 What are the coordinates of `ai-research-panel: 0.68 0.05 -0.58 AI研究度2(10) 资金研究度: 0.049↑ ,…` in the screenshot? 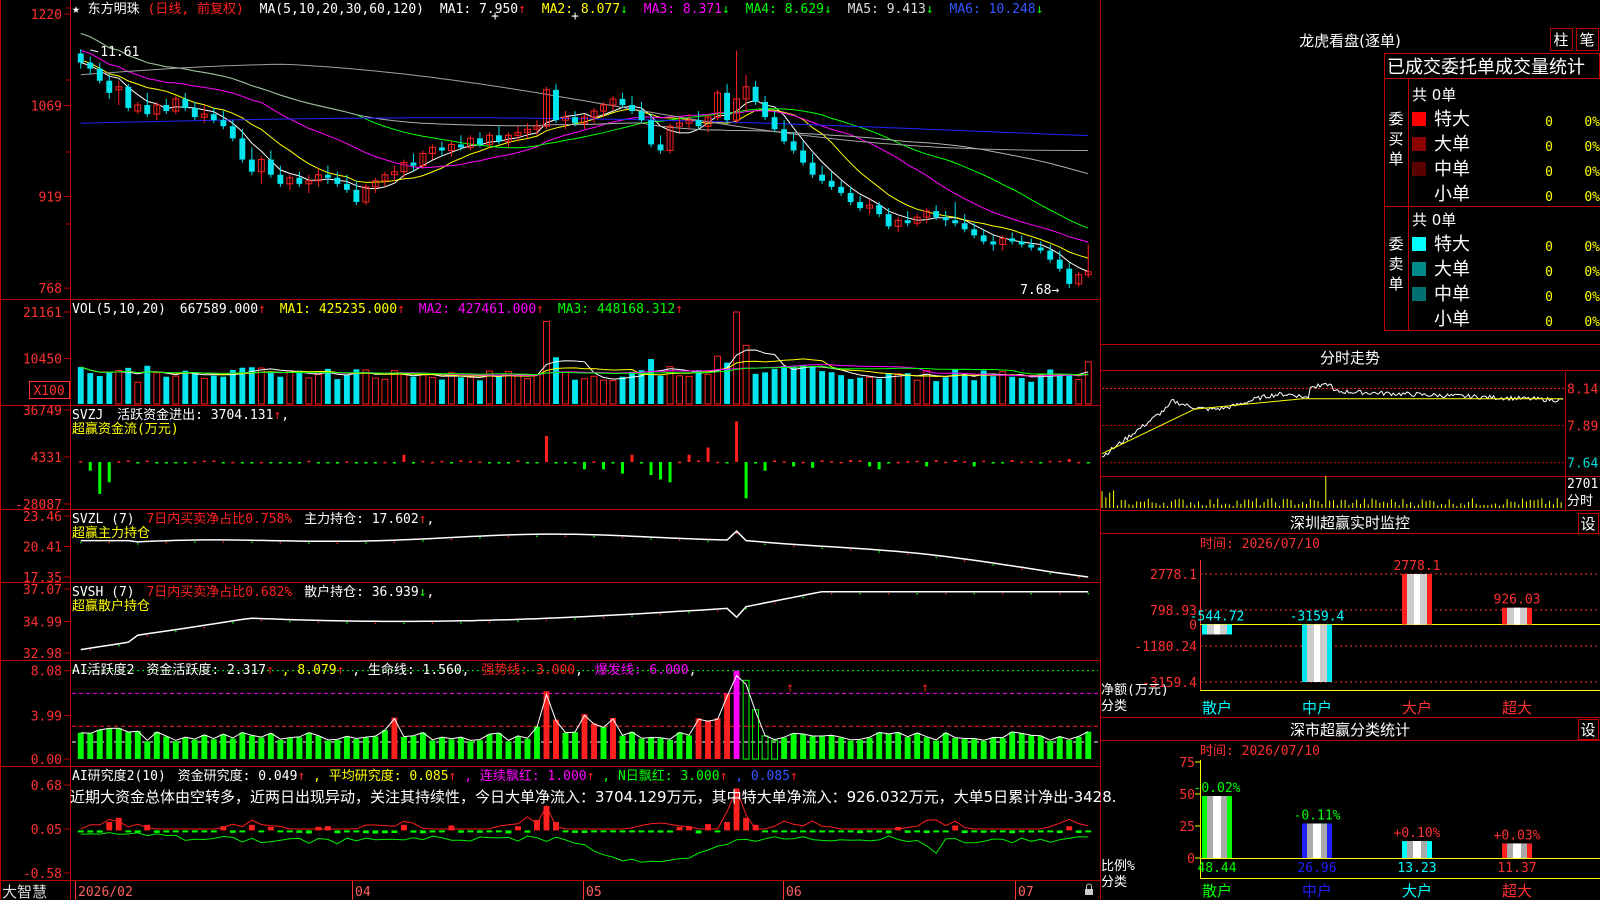 It's located at (570, 825).